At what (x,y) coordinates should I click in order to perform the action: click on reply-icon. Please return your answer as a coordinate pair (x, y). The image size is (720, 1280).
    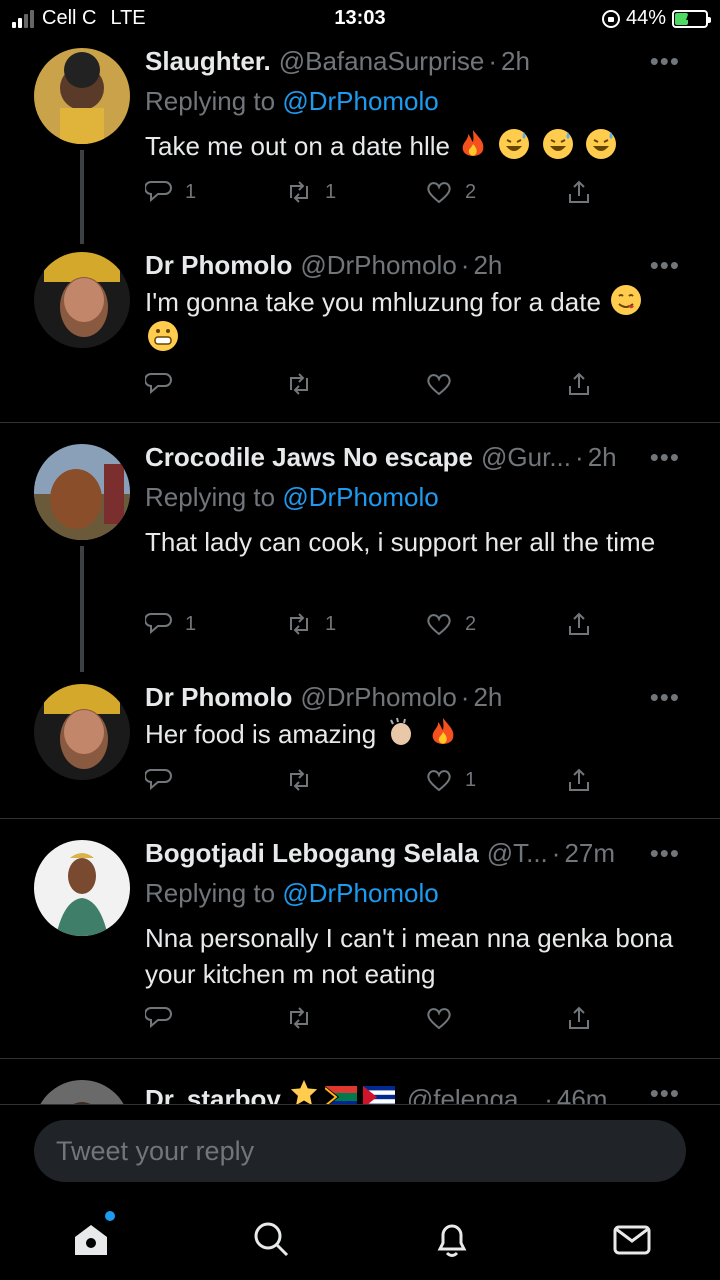
    Looking at the image, I should click on (158, 384).